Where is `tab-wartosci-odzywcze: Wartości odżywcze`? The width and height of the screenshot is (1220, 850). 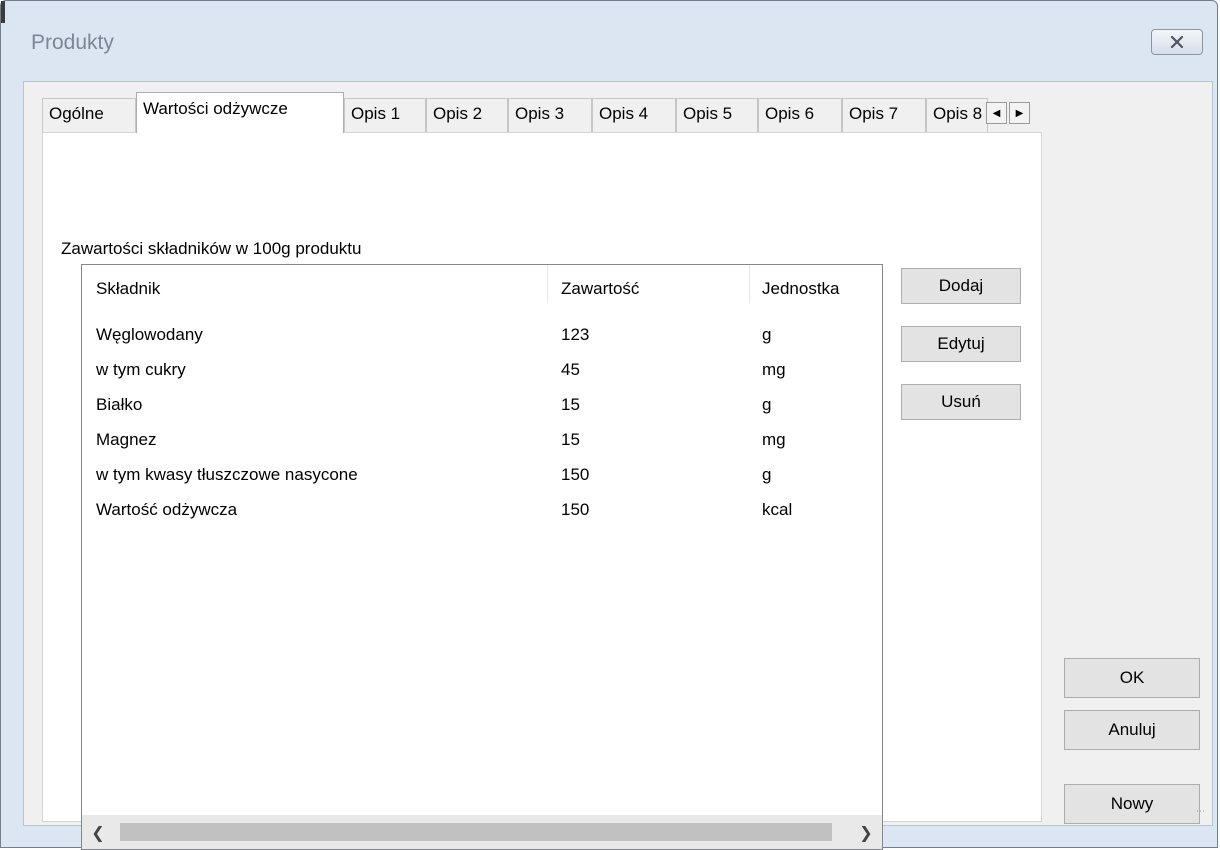
tab-wartosci-odzywcze: Wartości odżywcze is located at coordinates (240, 112).